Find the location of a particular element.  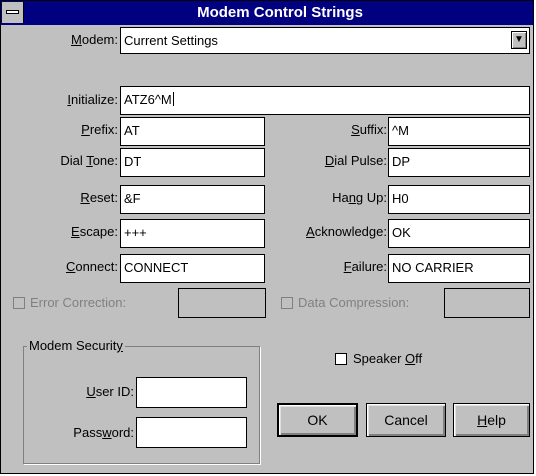

help-button: Help is located at coordinates (491, 420).